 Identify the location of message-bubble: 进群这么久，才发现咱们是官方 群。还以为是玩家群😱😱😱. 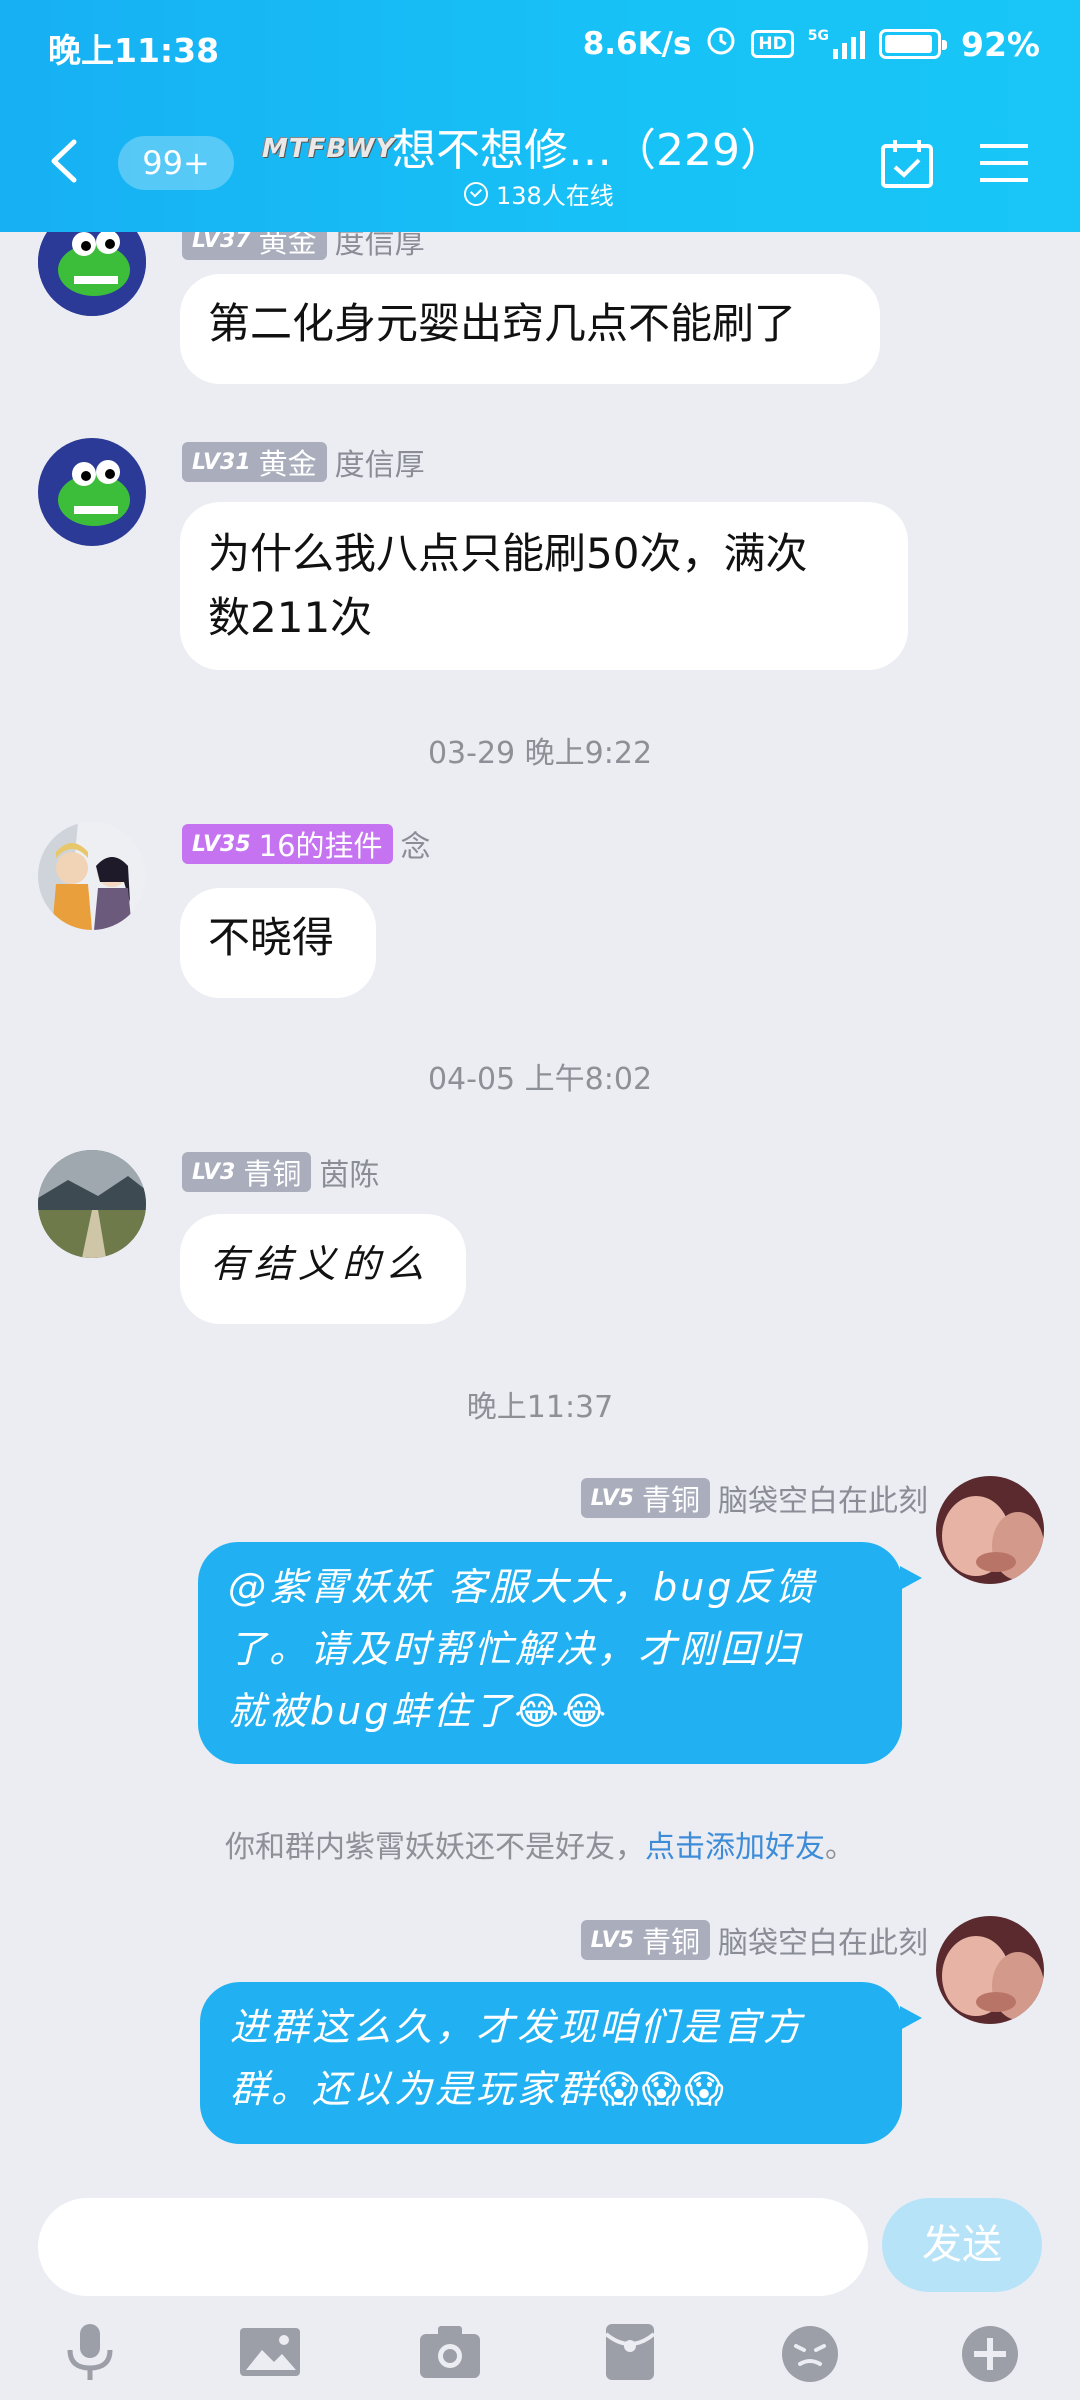
(551, 2063).